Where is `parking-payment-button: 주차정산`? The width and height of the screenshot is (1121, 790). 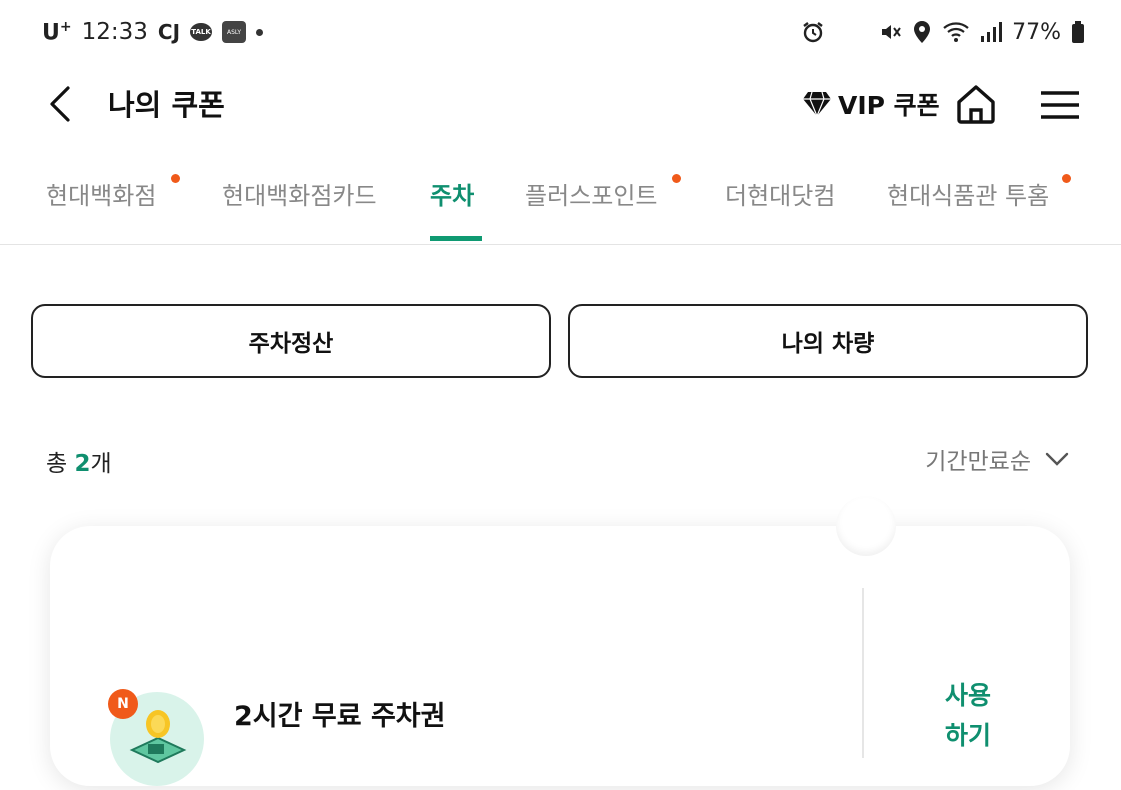
parking-payment-button: 주차정산 is located at coordinates (291, 341).